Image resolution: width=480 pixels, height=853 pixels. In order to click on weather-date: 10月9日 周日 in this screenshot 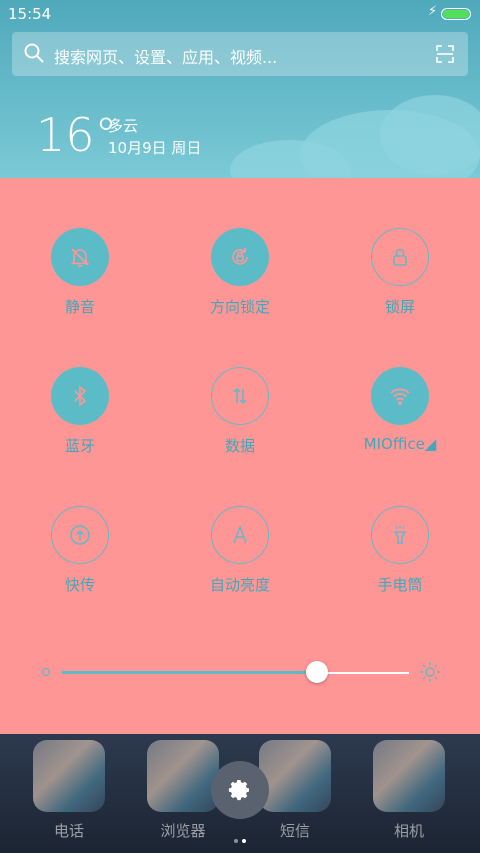, I will do `click(155, 148)`.